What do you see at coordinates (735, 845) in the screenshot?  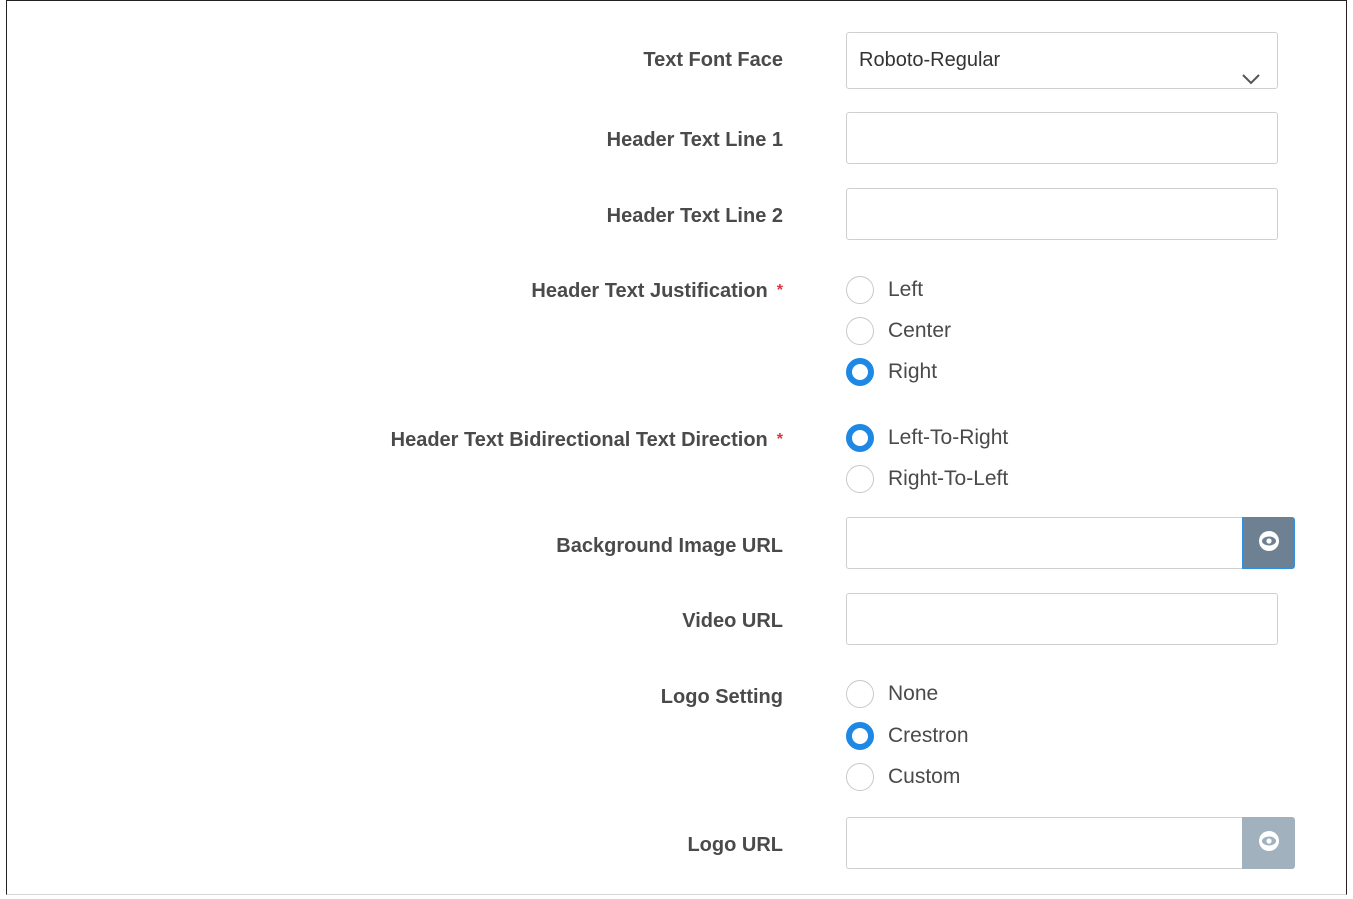 I see `logo-url-label: Logo URL` at bounding box center [735, 845].